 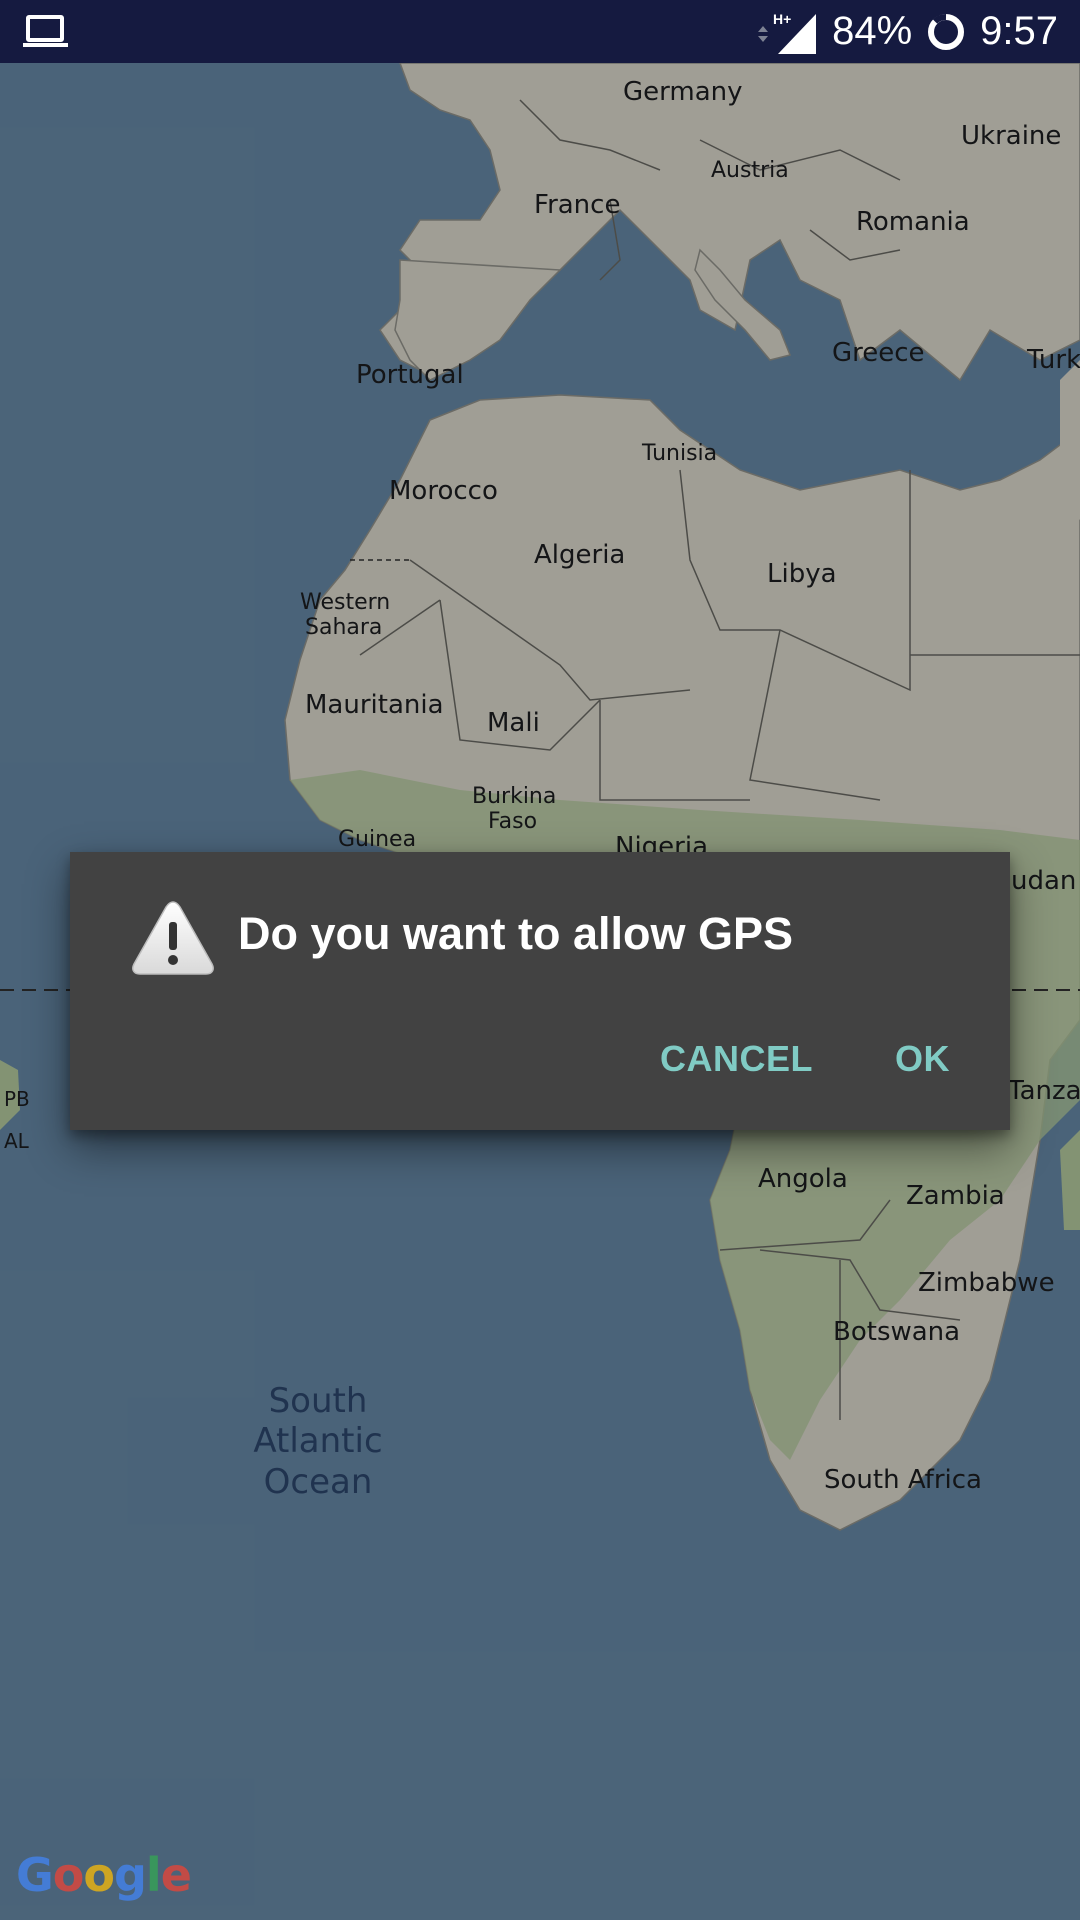 What do you see at coordinates (787, 32) in the screenshot?
I see `signal-icon: H+` at bounding box center [787, 32].